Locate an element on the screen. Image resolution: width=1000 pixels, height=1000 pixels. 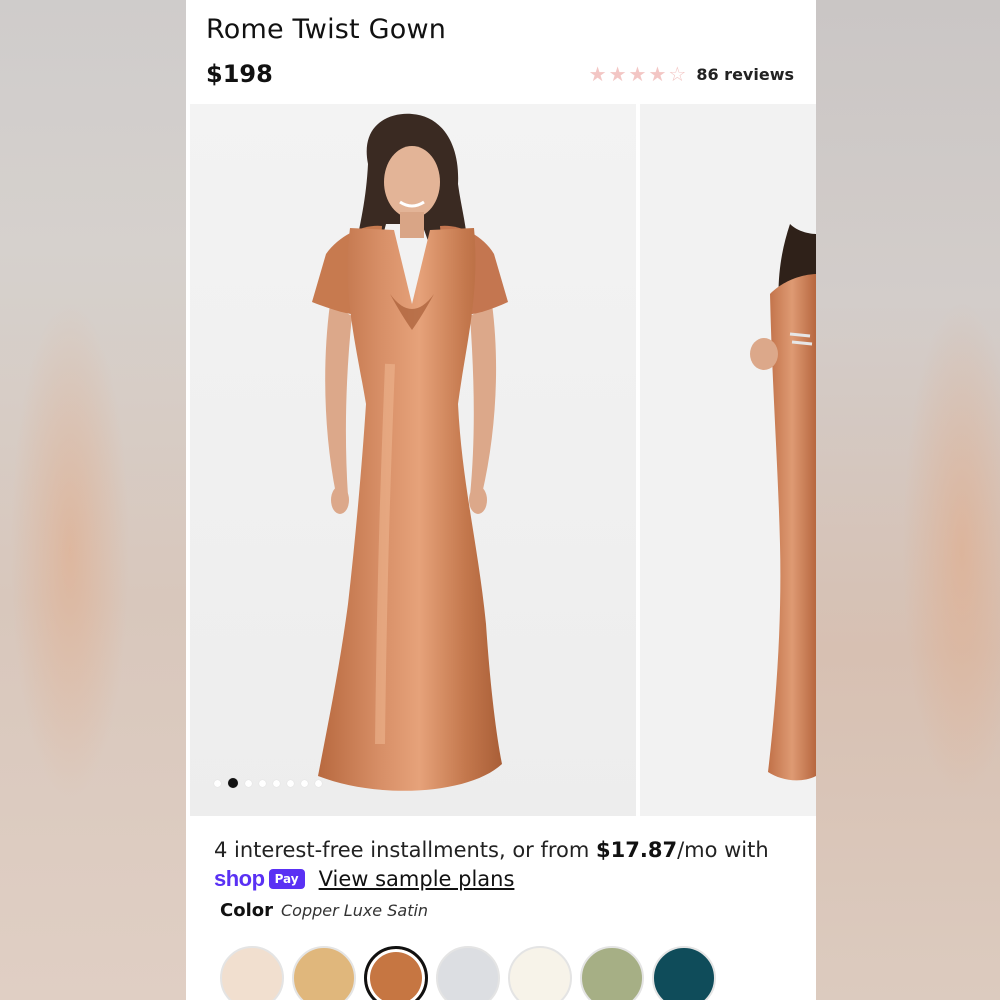
next-product-image is located at coordinates (728, 460).